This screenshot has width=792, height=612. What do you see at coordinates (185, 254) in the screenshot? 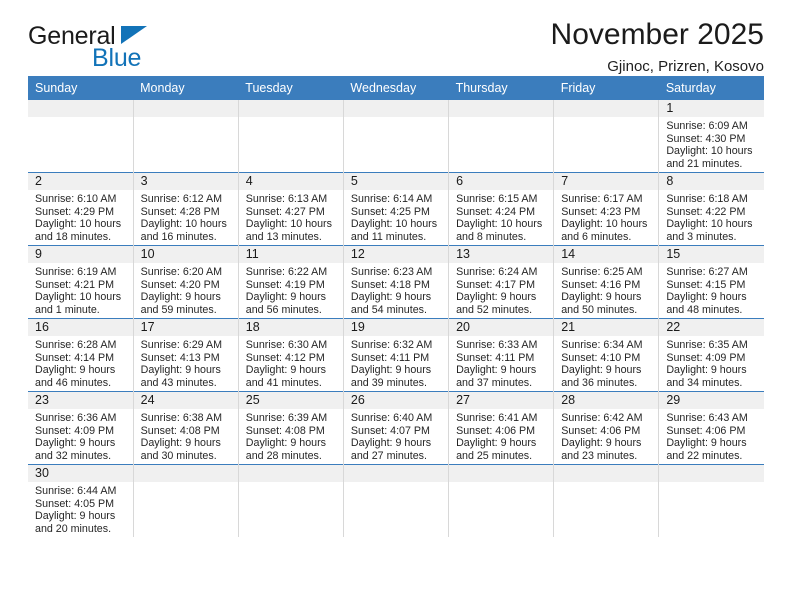
I see `day-number: 10` at bounding box center [185, 254].